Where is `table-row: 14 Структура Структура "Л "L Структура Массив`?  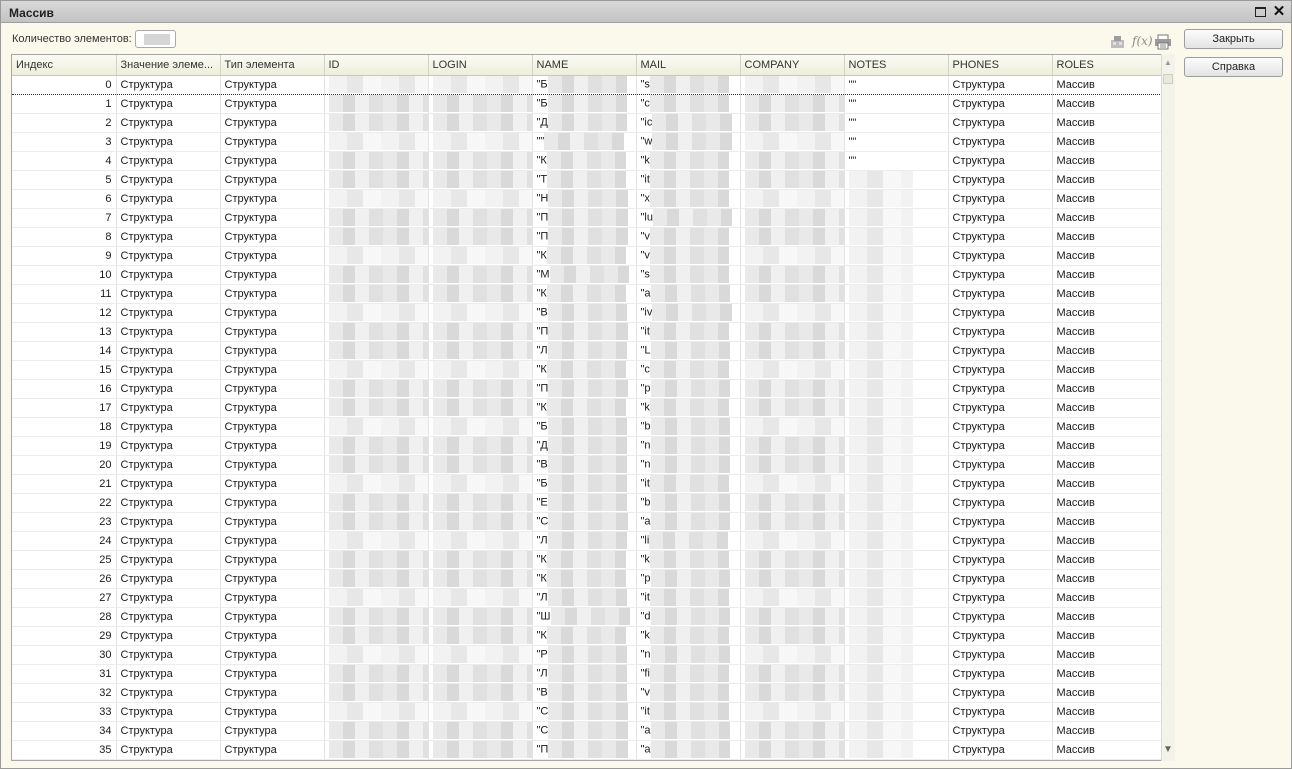 table-row: 14 Структура Структура "Л "L Структура Массив is located at coordinates (587, 351).